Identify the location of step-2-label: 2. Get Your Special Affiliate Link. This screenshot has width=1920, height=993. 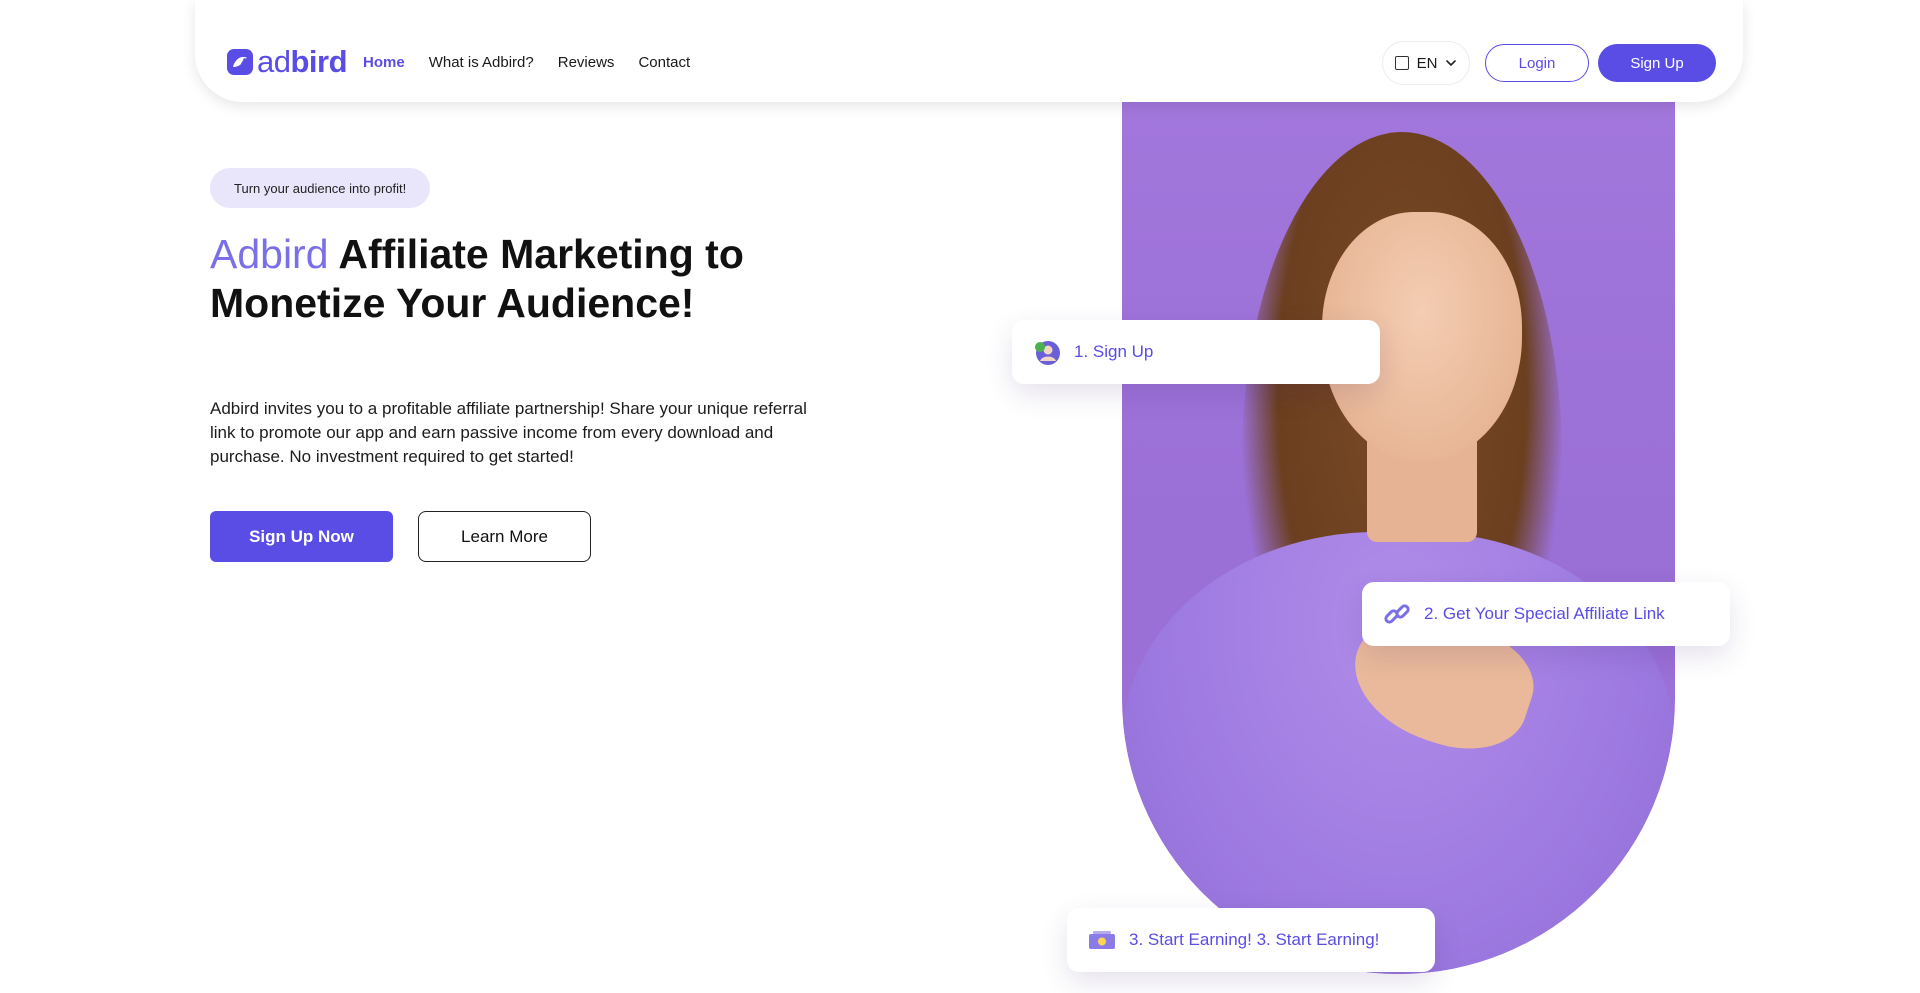
(1544, 613).